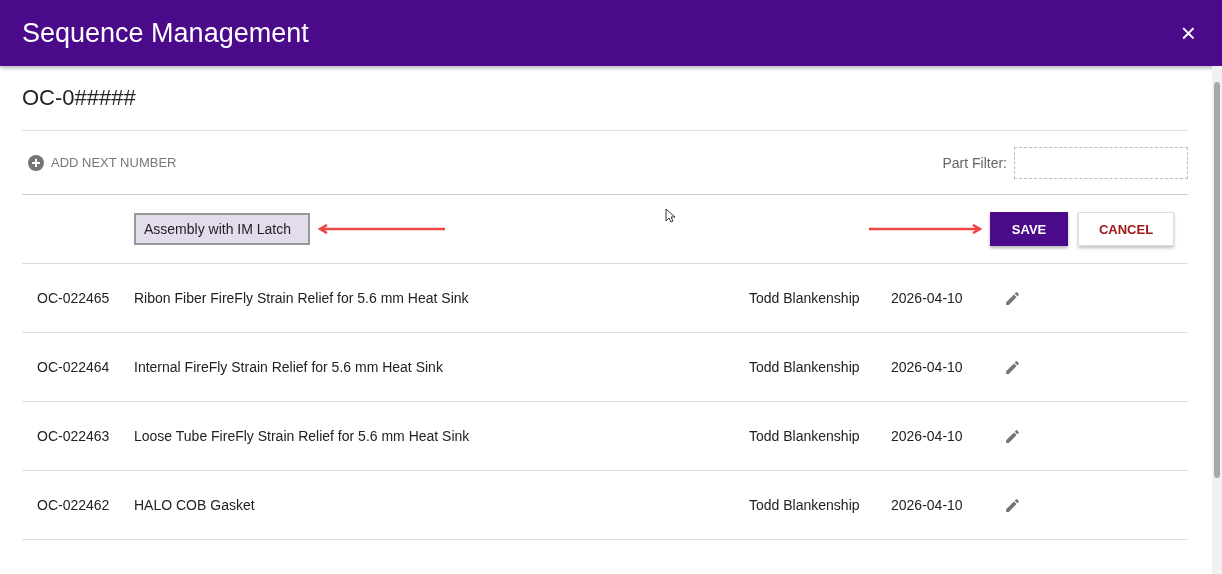 This screenshot has height=574, width=1222. Describe the element at coordinates (670, 215) in the screenshot. I see `cursor-icon` at that location.